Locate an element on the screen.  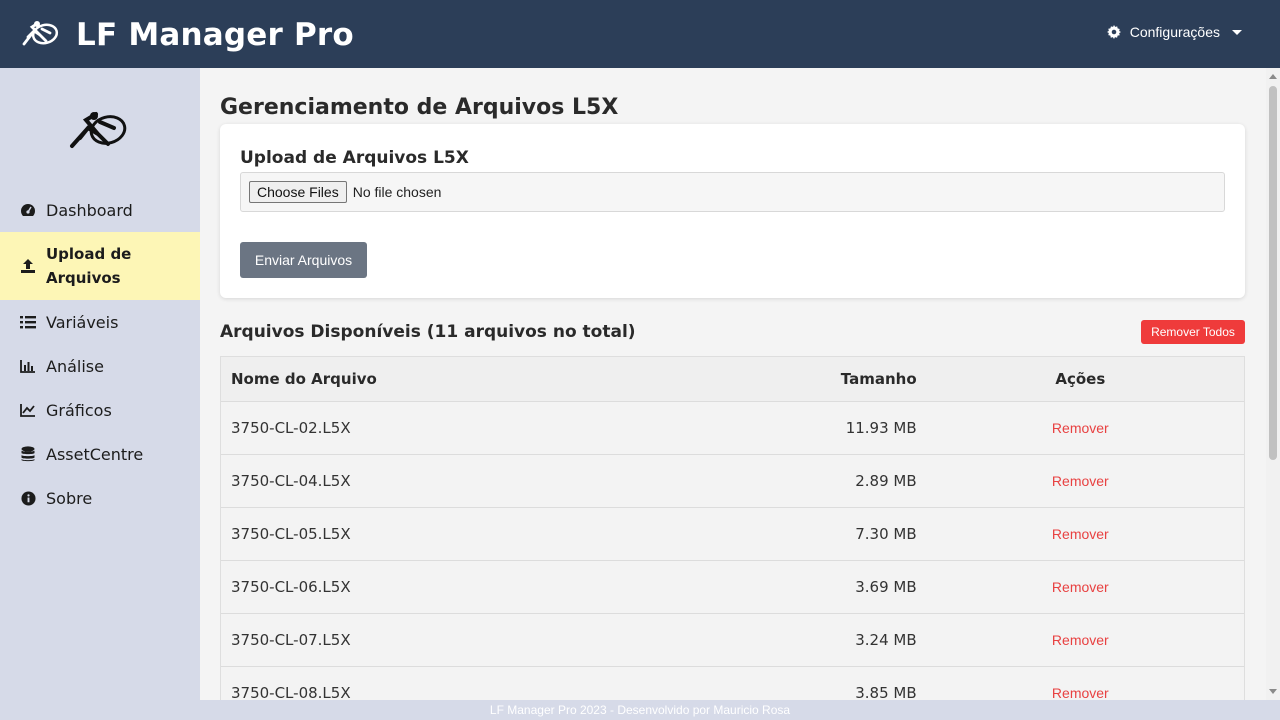
scroll-down-arrow-icon is located at coordinates (1273, 691).